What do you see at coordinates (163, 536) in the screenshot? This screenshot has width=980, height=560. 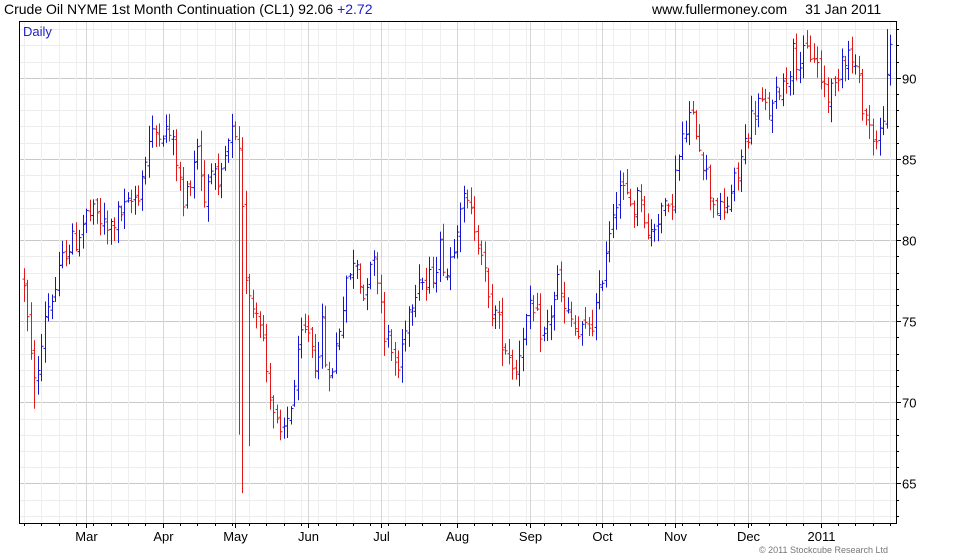 I see `x-tick-label: Apr` at bounding box center [163, 536].